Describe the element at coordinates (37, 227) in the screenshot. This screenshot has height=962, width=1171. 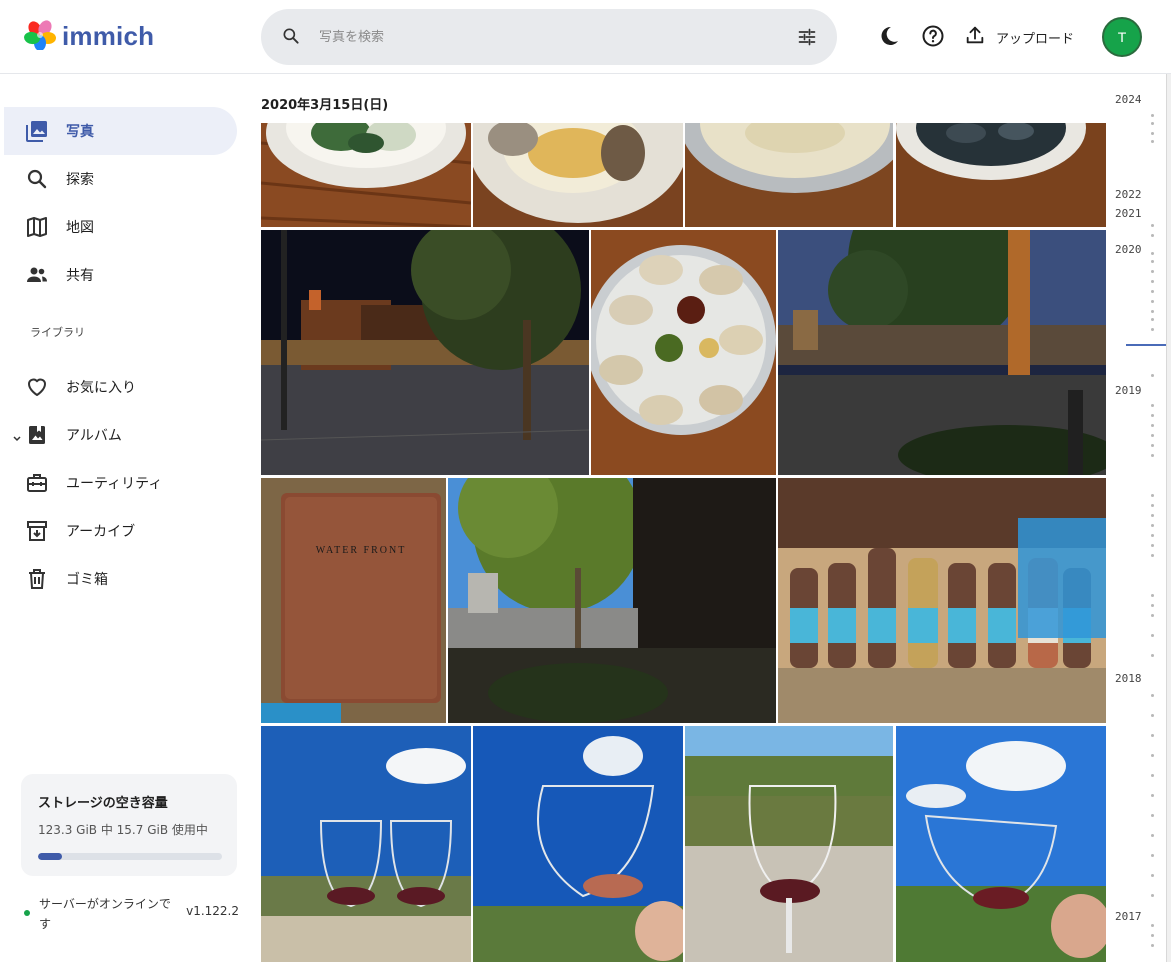
I see `map-icon` at that location.